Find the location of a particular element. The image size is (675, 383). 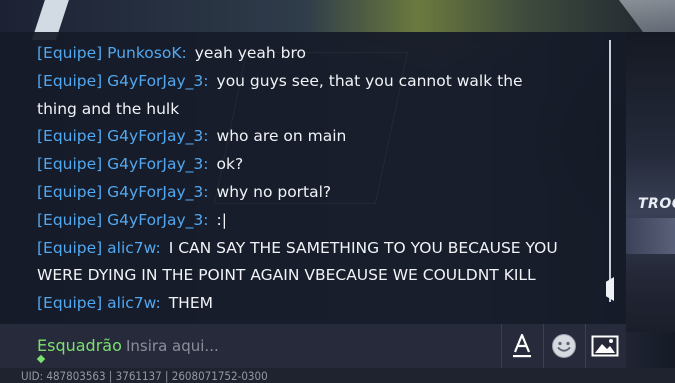

message-text: THEM is located at coordinates (191, 303).